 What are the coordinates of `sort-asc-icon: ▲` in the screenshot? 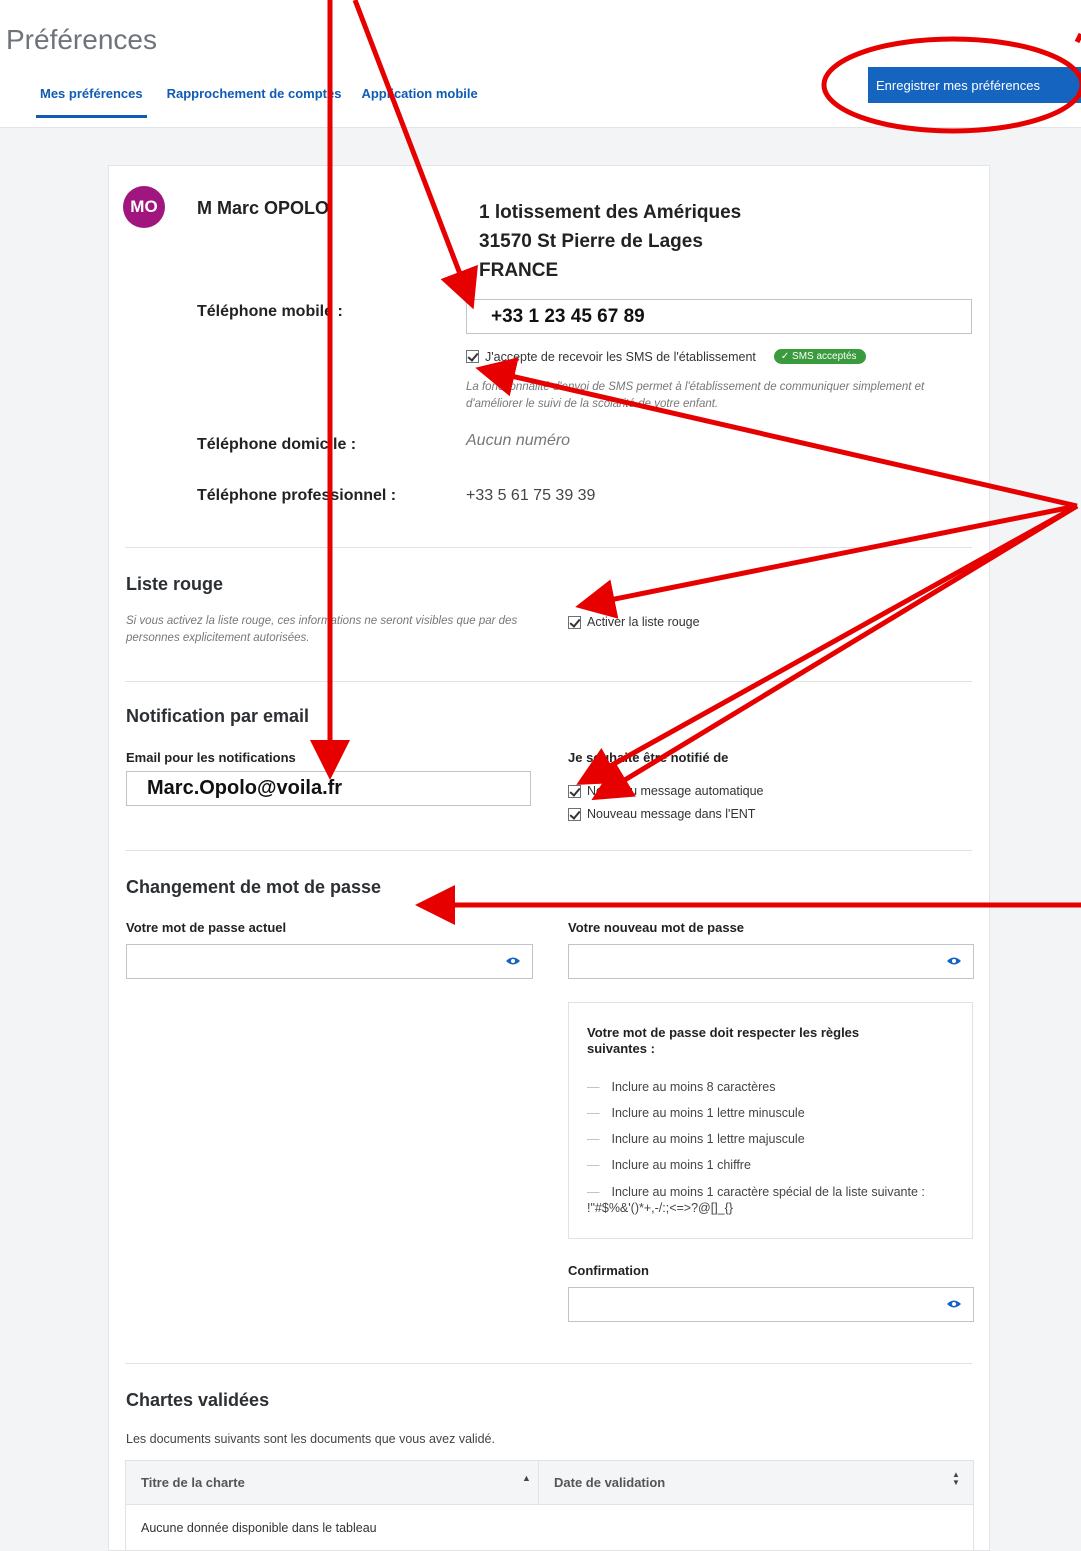 It's located at (526, 1478).